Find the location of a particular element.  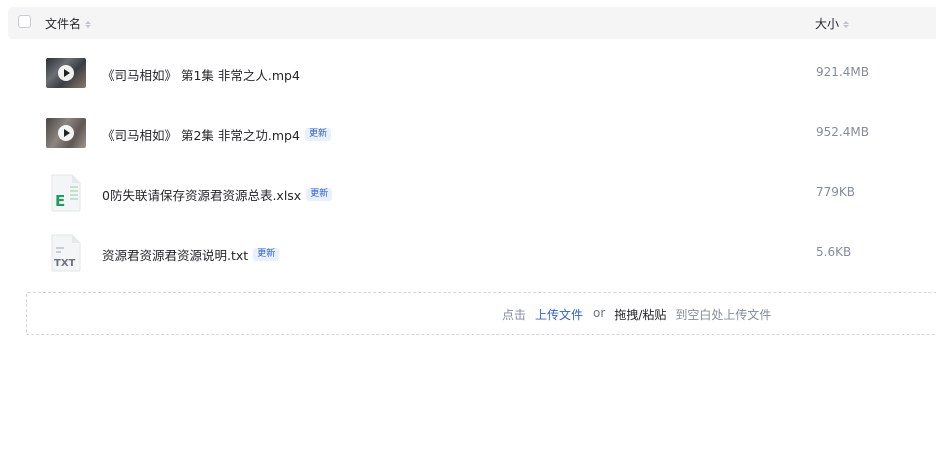

excel-file-icon: E is located at coordinates (66, 193).